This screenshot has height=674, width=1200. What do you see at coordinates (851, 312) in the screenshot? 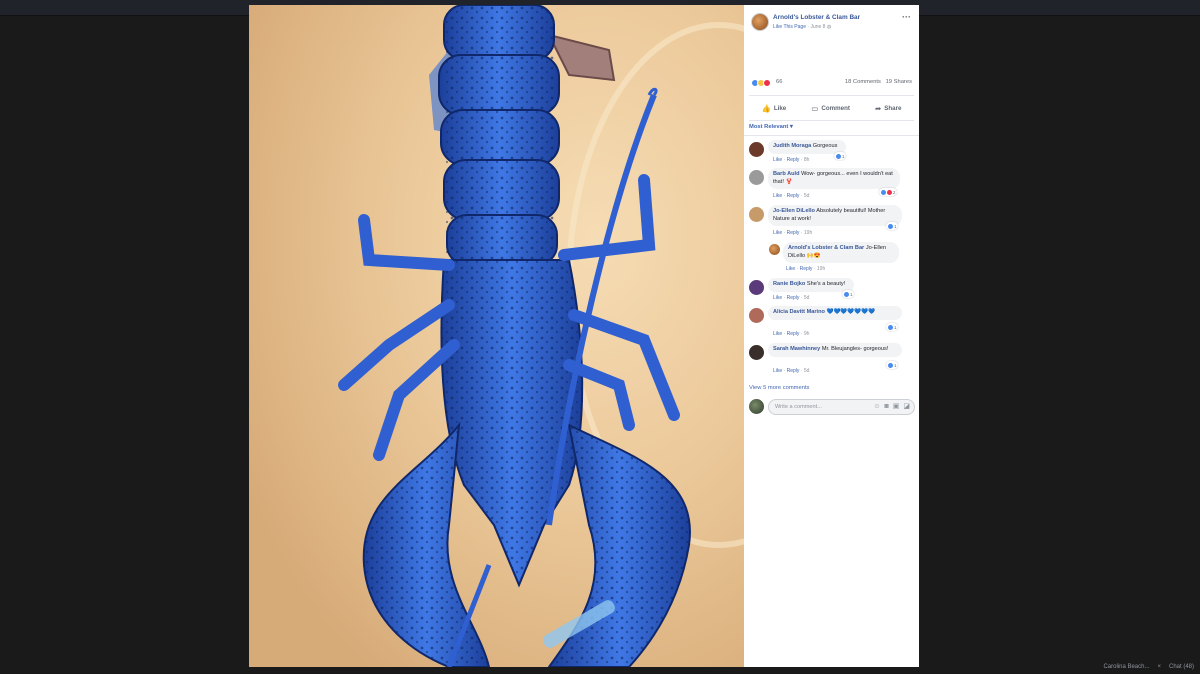
I see `comment-text: 💙💙💙💙💙💙💙` at bounding box center [851, 312].